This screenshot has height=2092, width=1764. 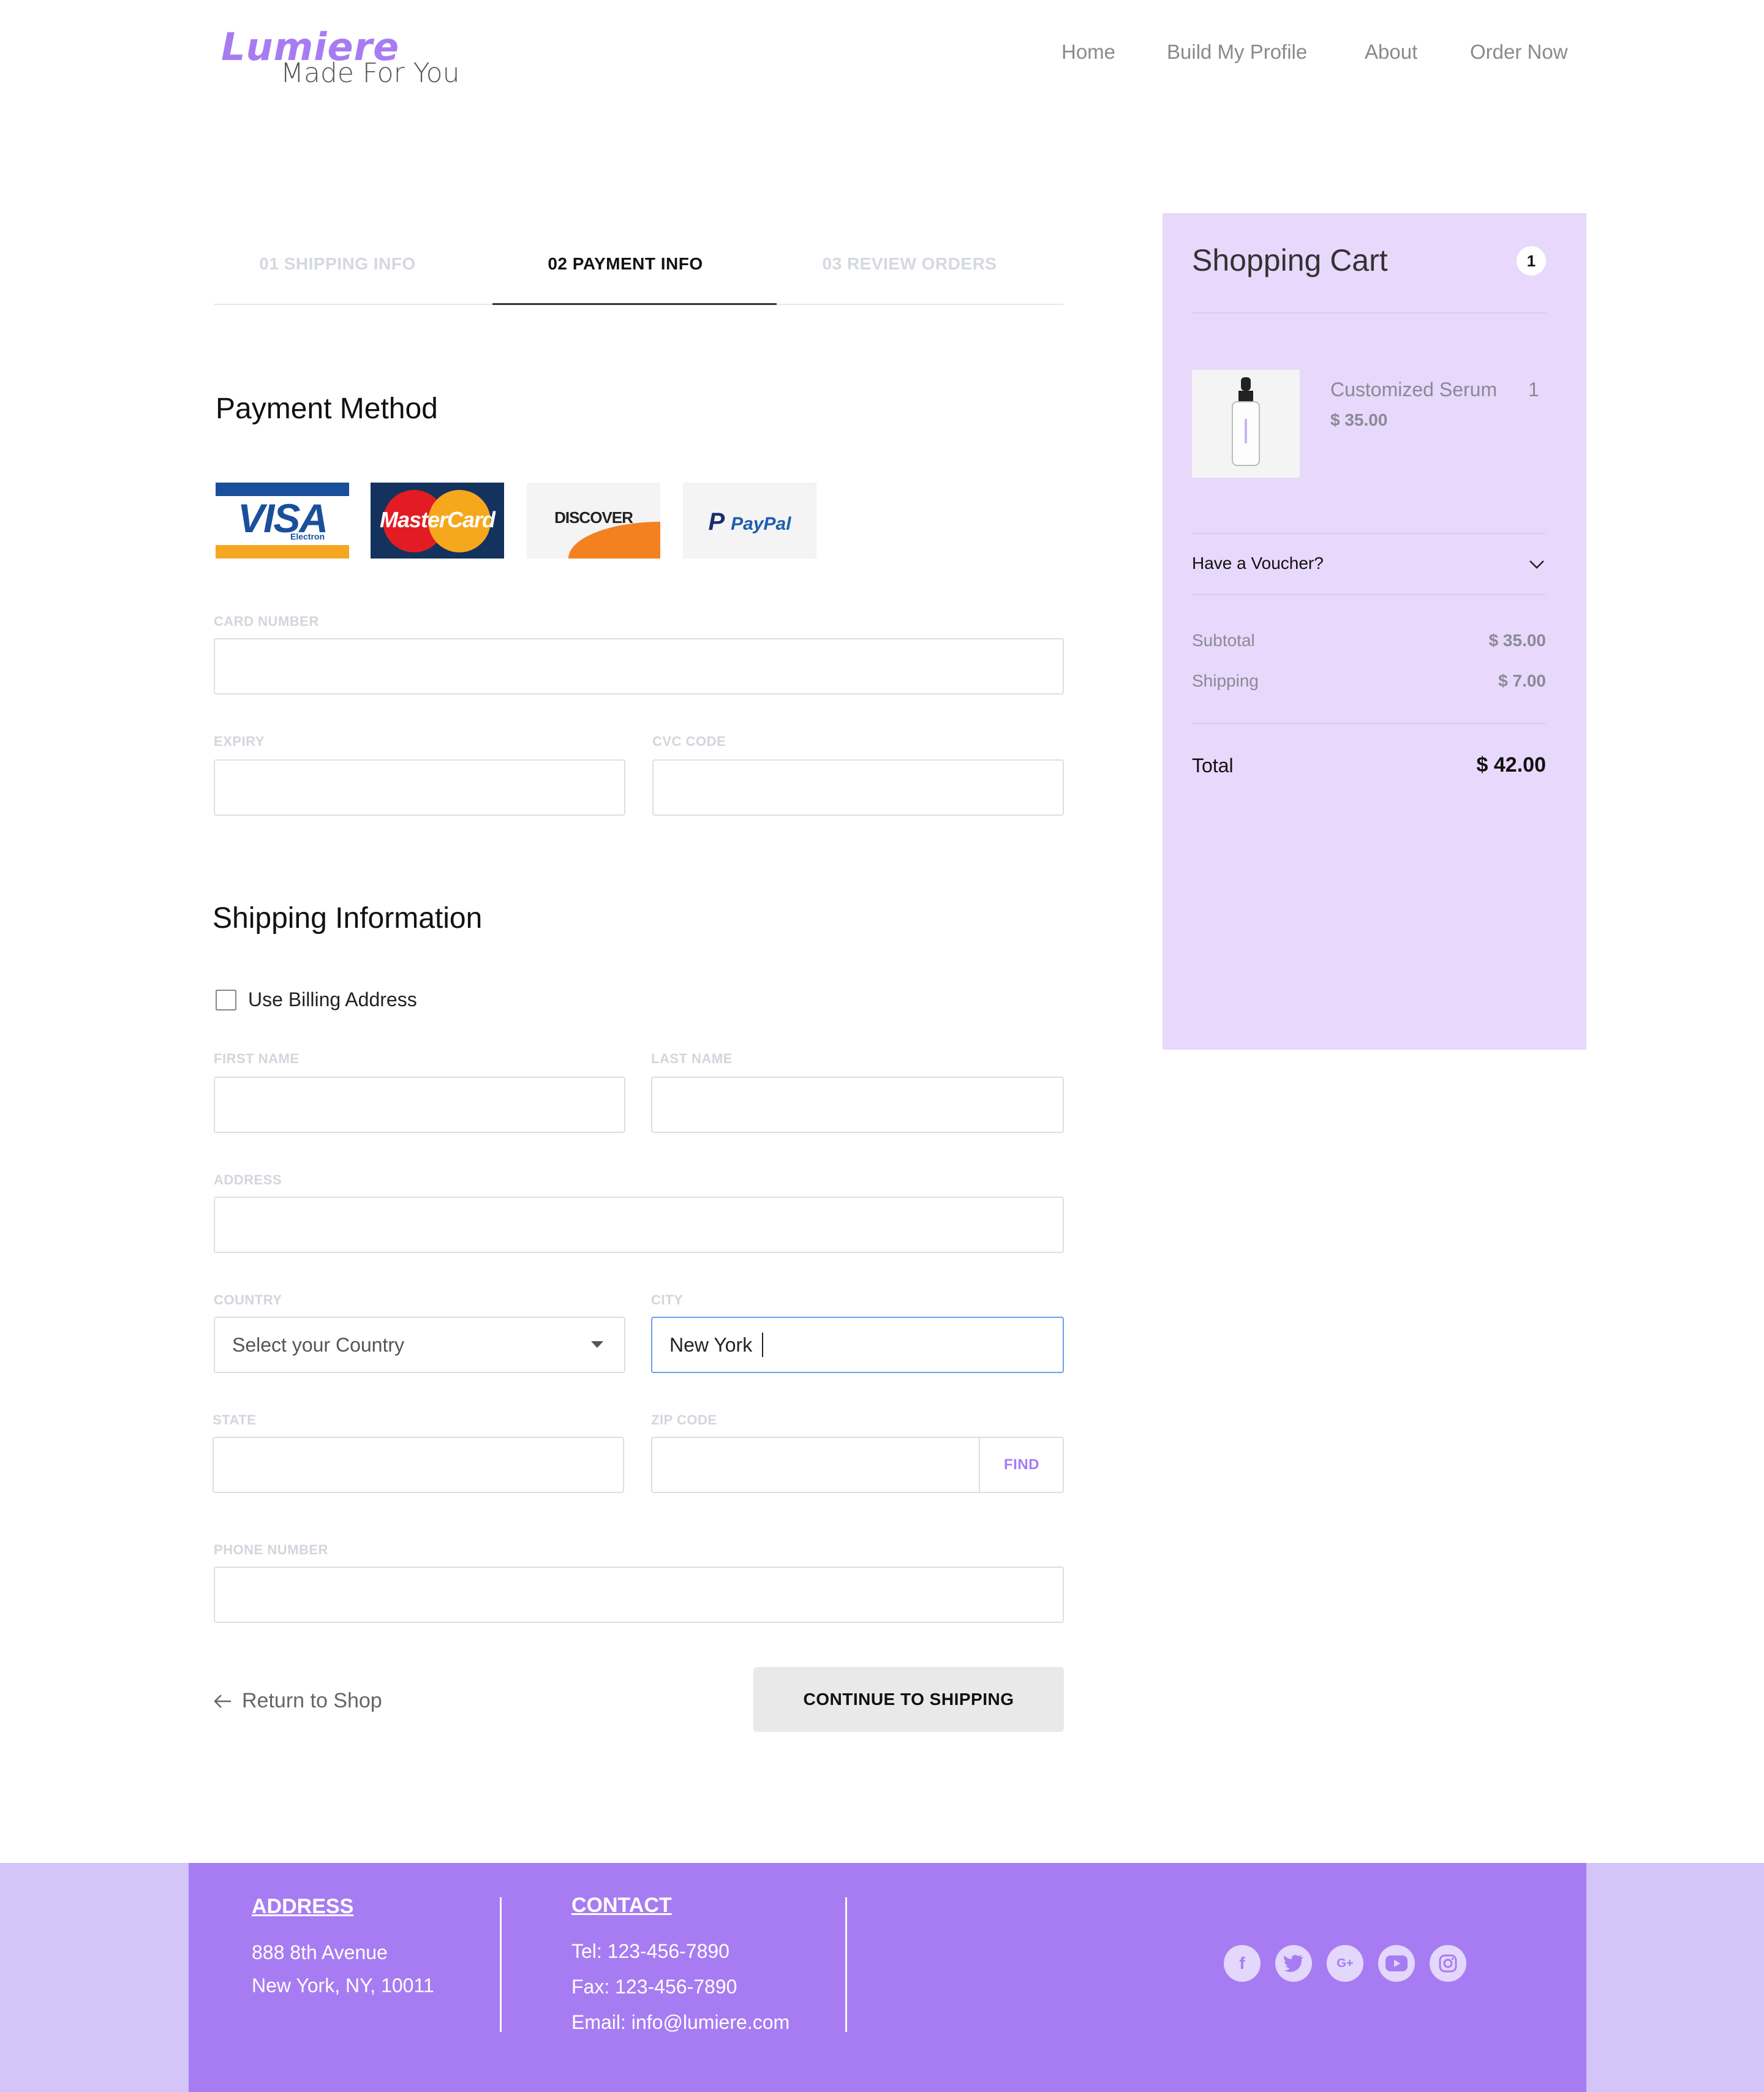 I want to click on use-billing-address-checkbox, so click(x=226, y=1000).